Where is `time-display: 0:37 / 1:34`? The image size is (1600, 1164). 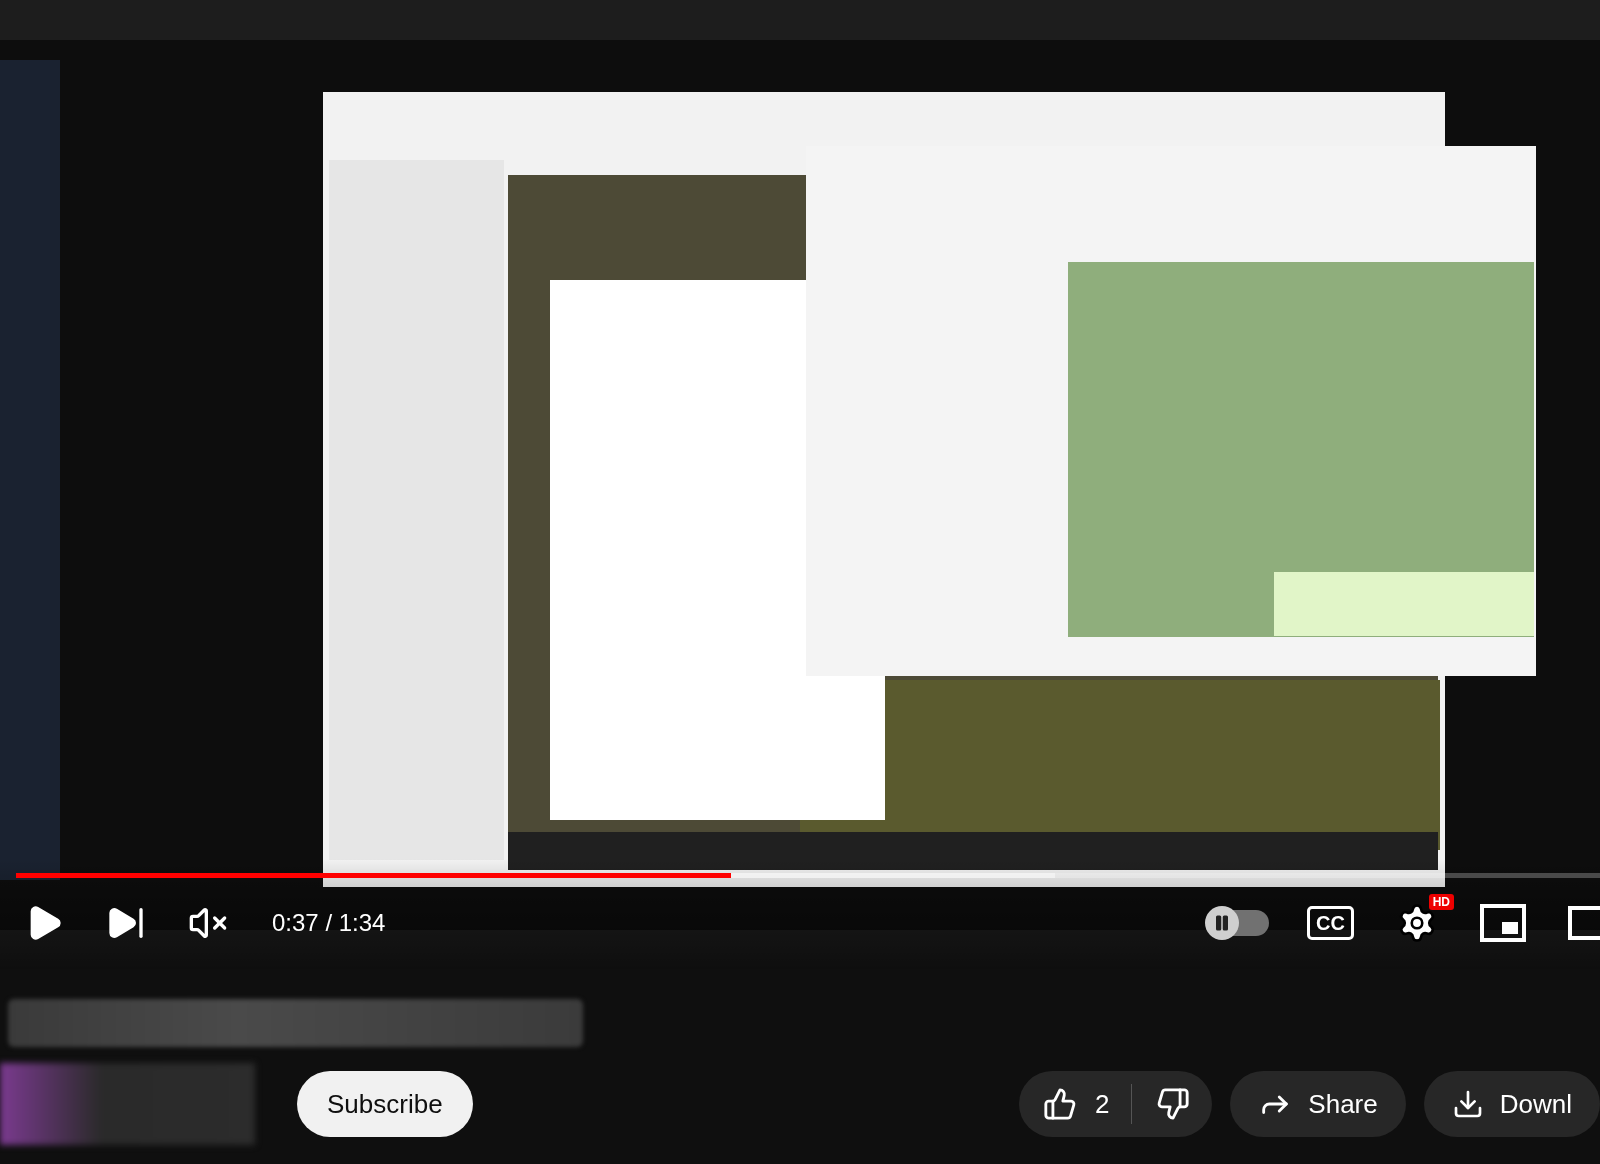
time-display: 0:37 / 1:34 is located at coordinates (329, 923).